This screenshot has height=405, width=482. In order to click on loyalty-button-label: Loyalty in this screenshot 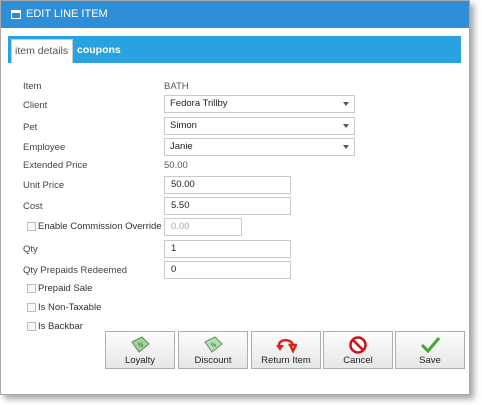, I will do `click(140, 360)`.